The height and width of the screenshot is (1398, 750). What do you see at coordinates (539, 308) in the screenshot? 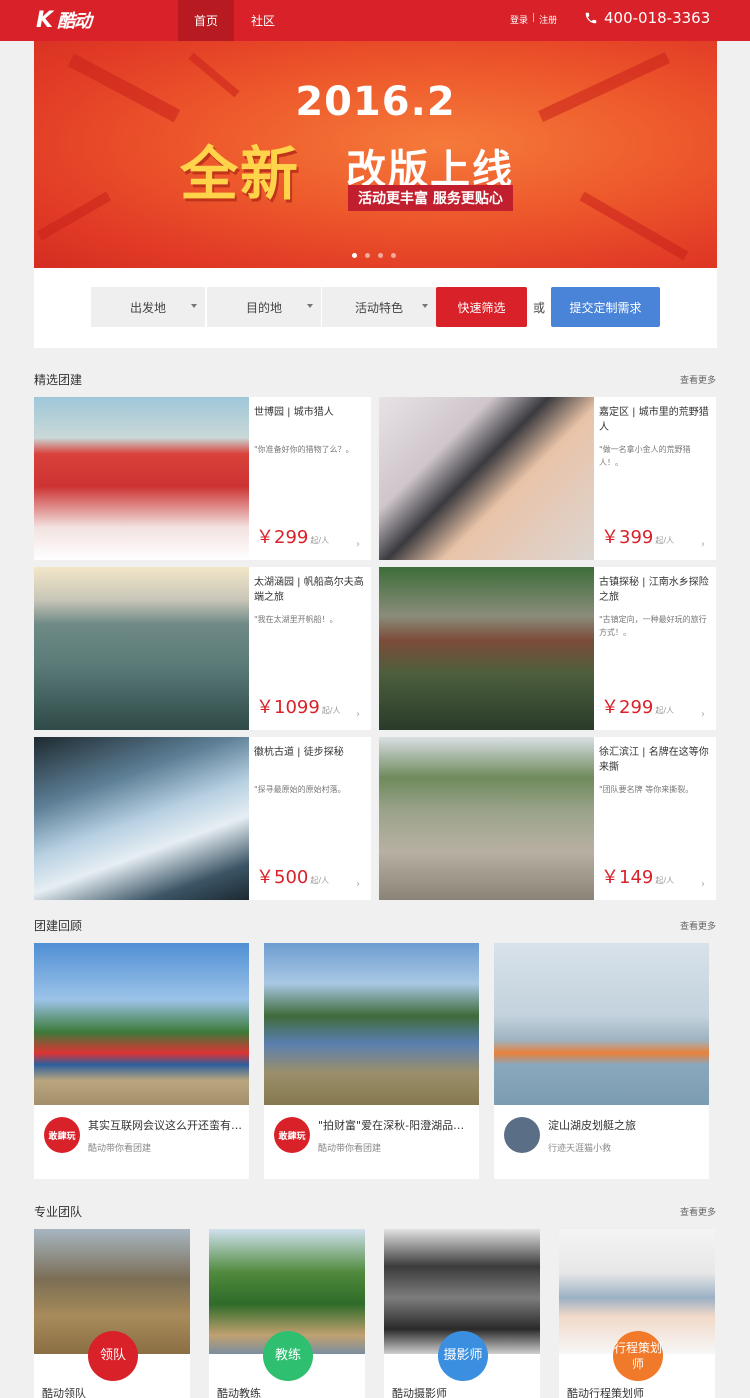
I see `or-text: 或` at bounding box center [539, 308].